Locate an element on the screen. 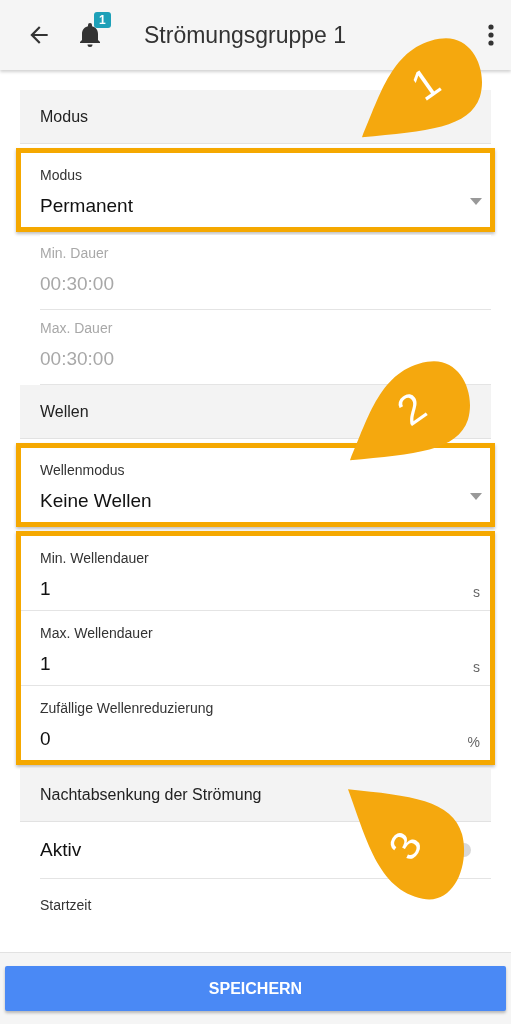 Image resolution: width=511 pixels, height=1024 pixels. callout-number: 3 is located at coordinates (405, 846).